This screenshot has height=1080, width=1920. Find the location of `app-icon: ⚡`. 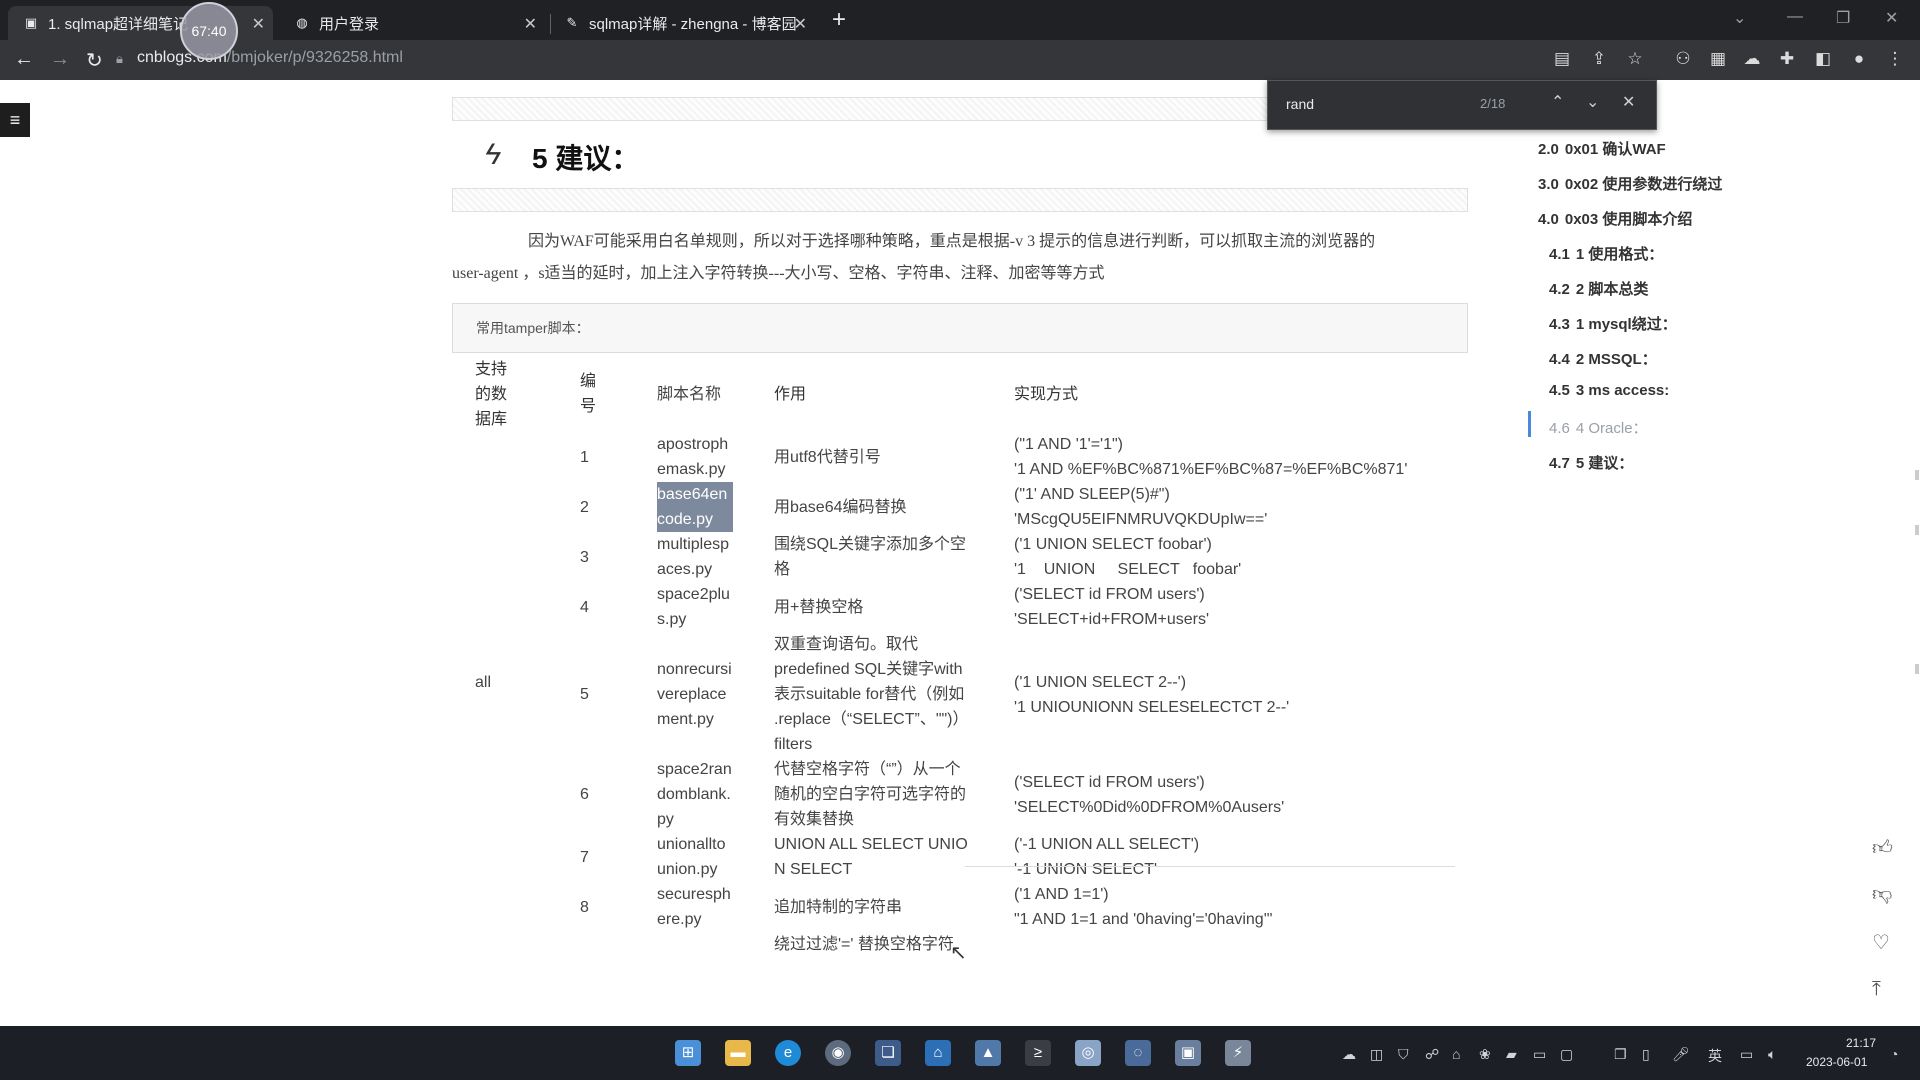

app-icon: ⚡ is located at coordinates (1238, 1053).